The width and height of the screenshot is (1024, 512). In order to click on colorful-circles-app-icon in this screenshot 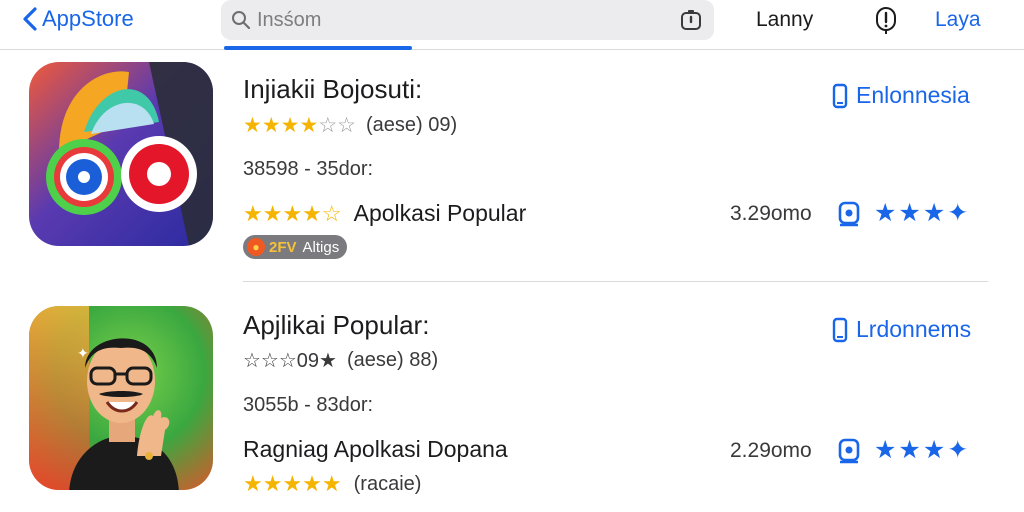, I will do `click(121, 154)`.